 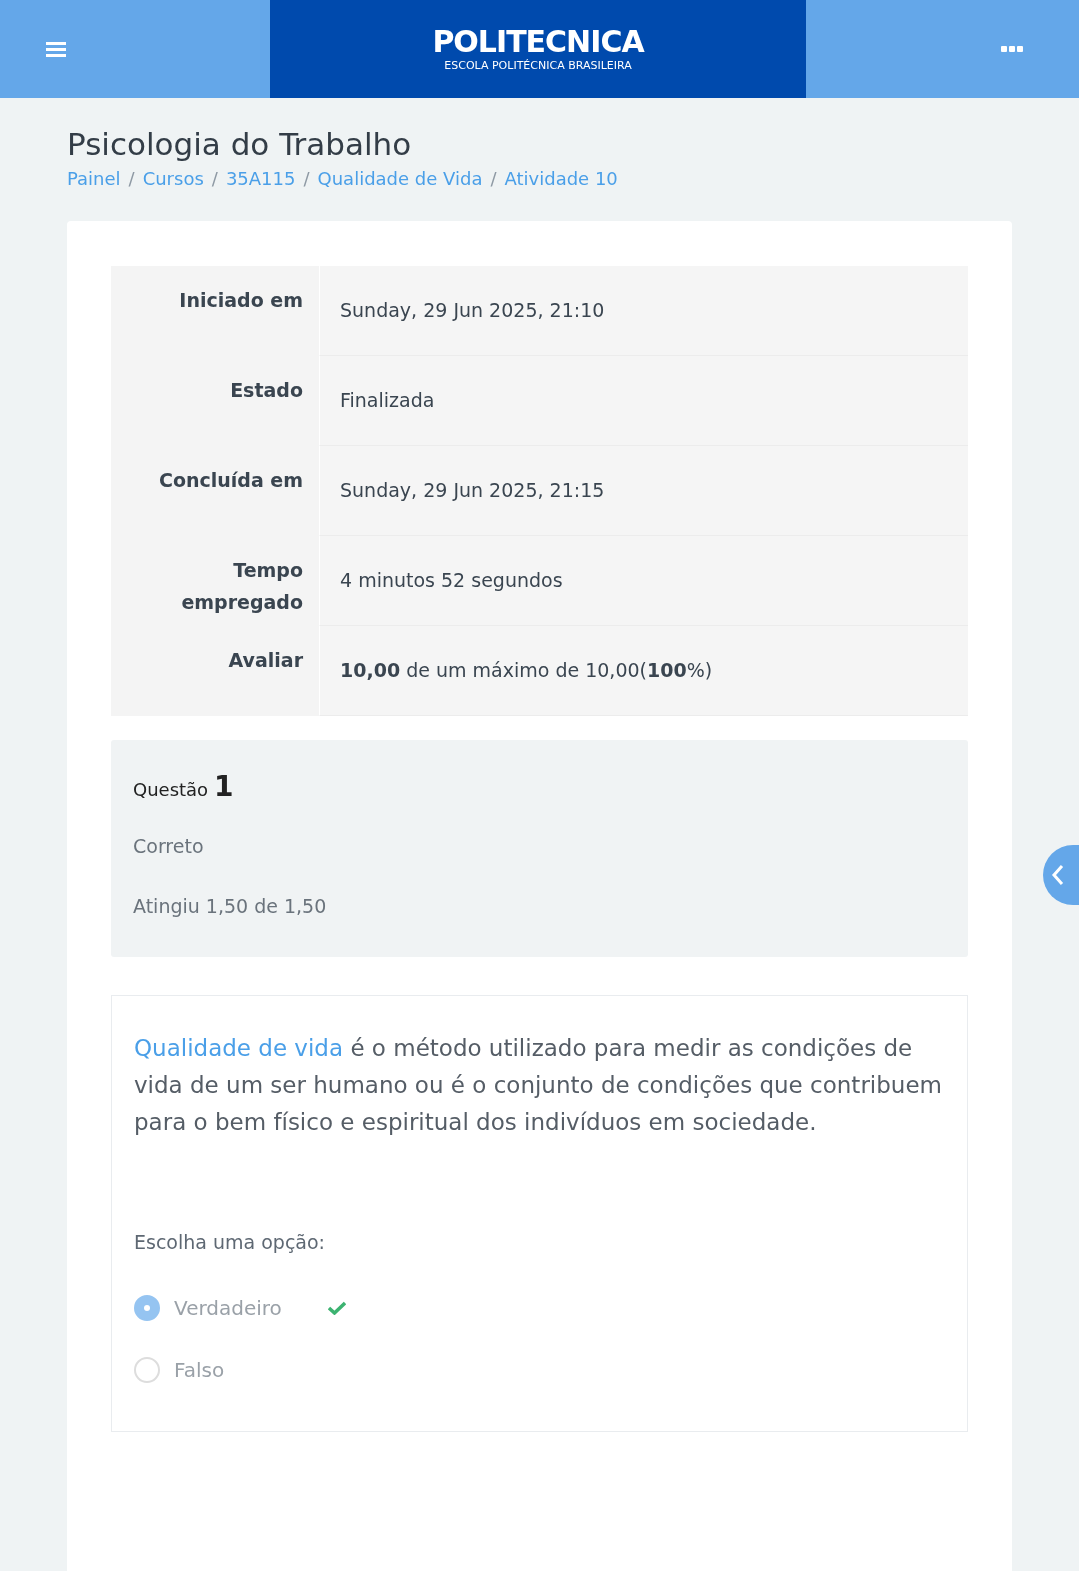 What do you see at coordinates (242, 586) in the screenshot?
I see `summary-label: Tempo empregado` at bounding box center [242, 586].